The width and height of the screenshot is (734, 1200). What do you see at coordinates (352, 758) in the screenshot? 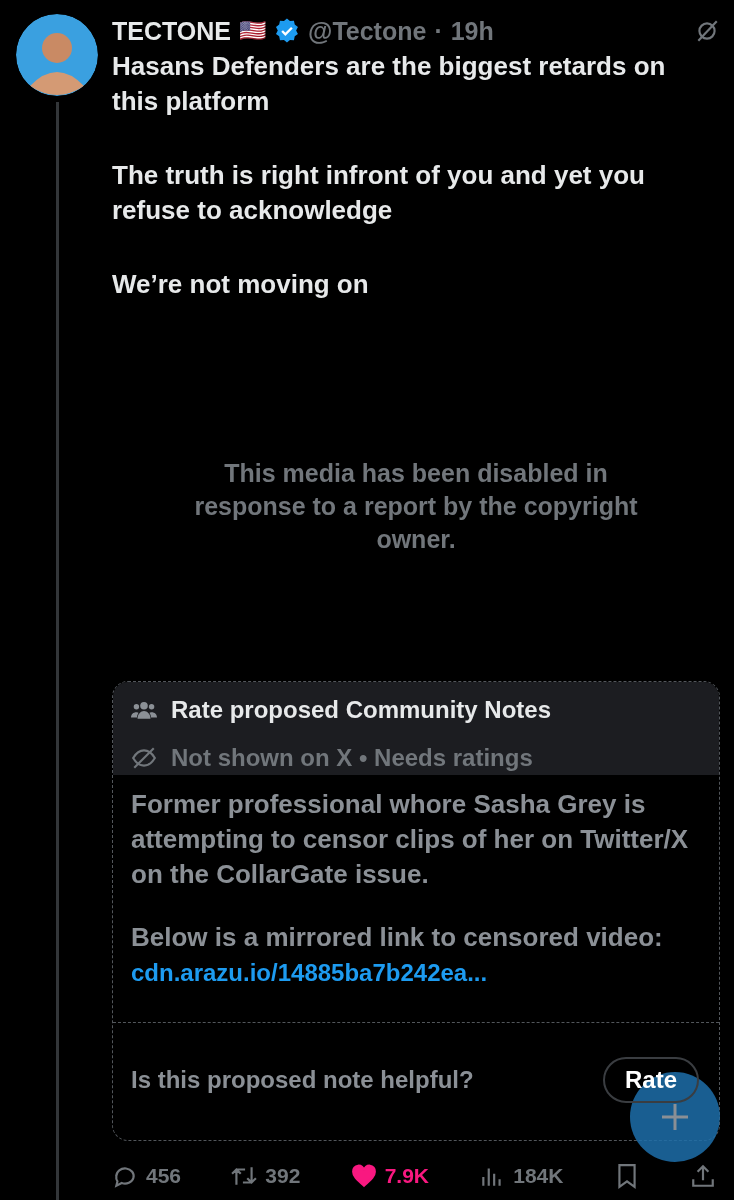
I see `note-status: Not shown on X • Needs ratings` at bounding box center [352, 758].